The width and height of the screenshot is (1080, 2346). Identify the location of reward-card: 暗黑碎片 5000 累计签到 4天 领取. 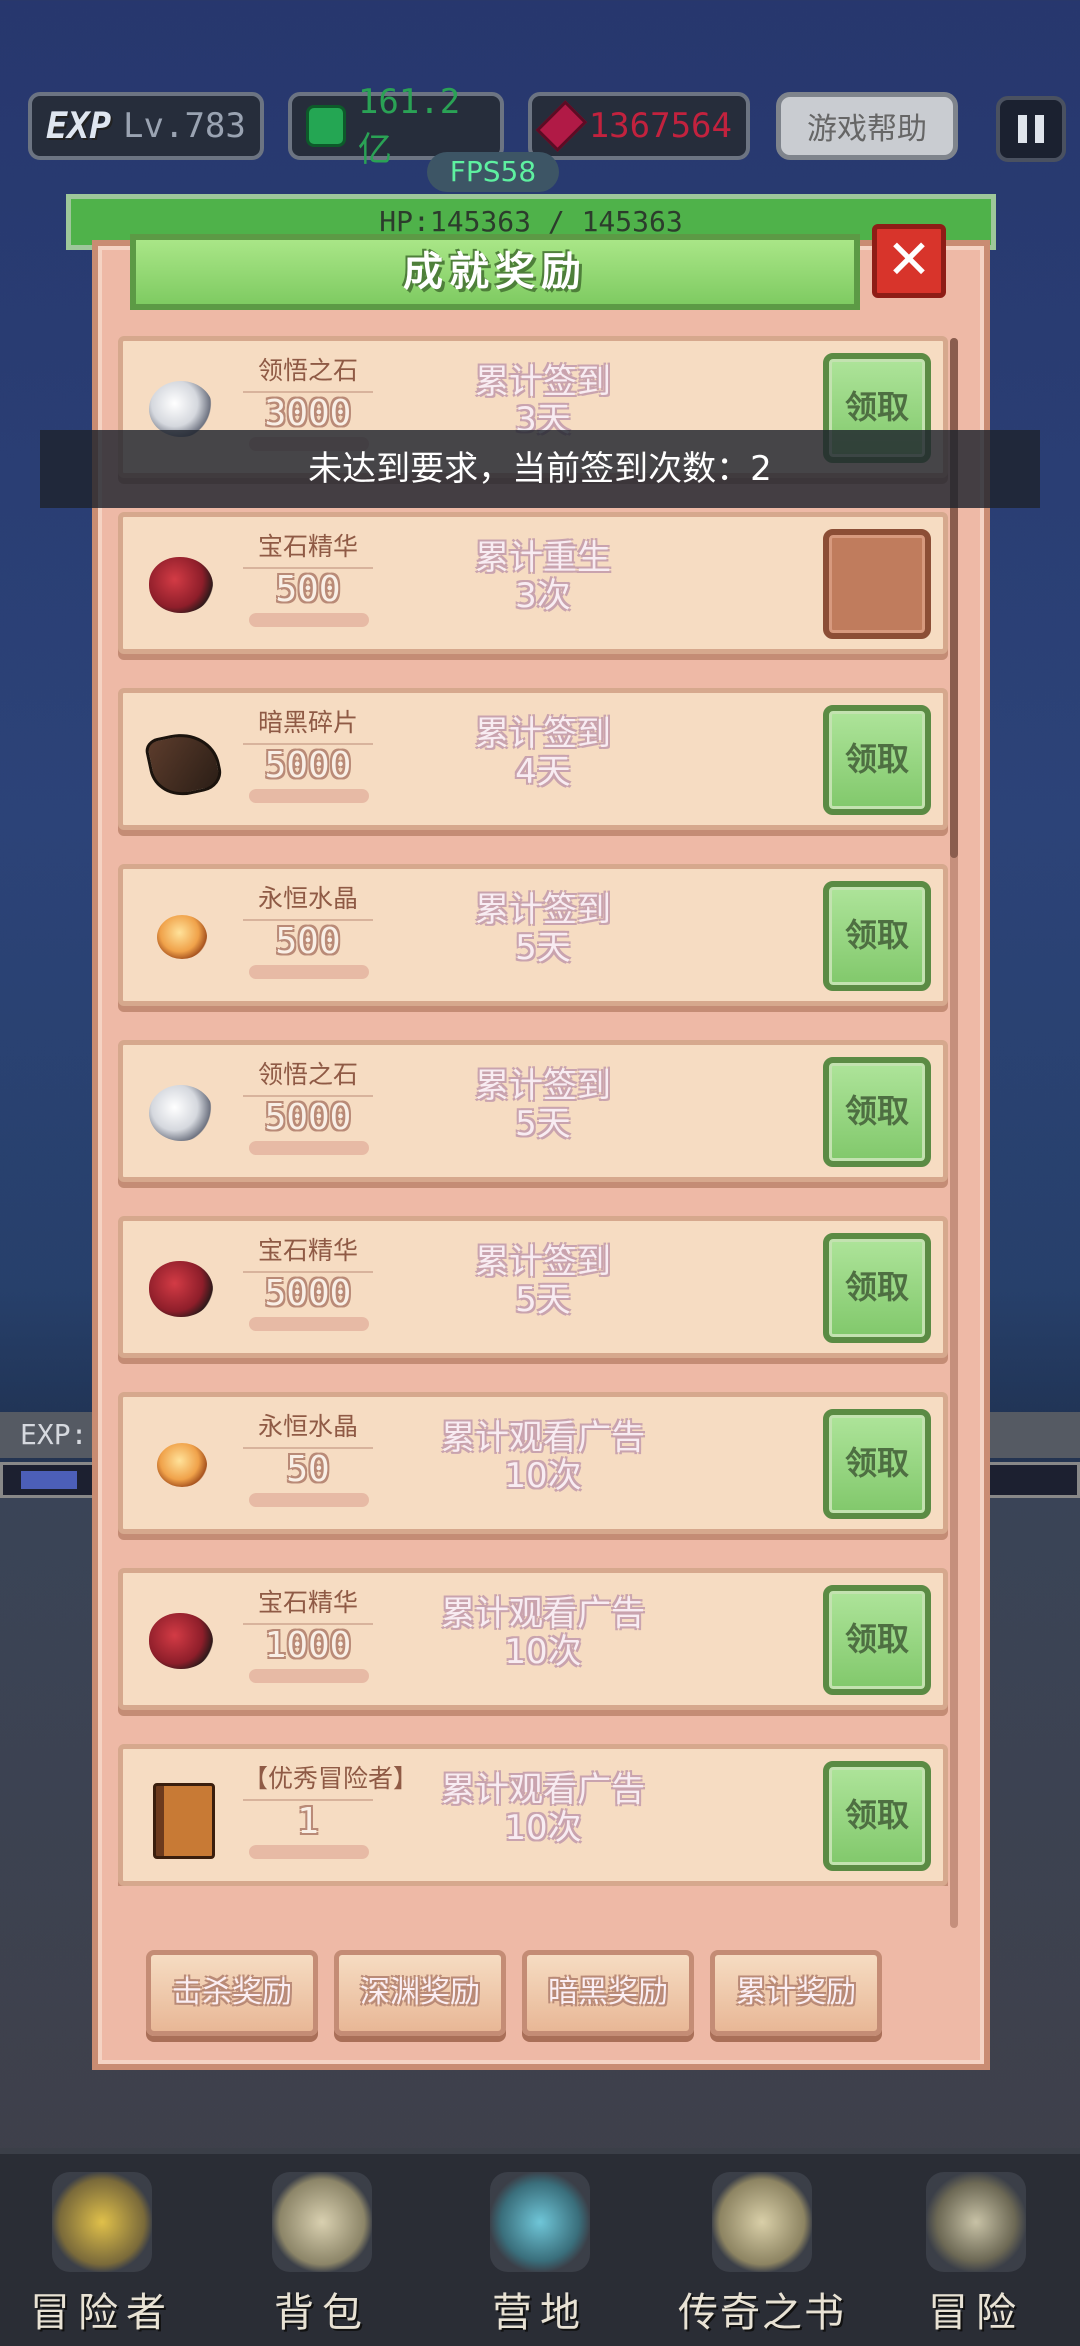
(533, 759).